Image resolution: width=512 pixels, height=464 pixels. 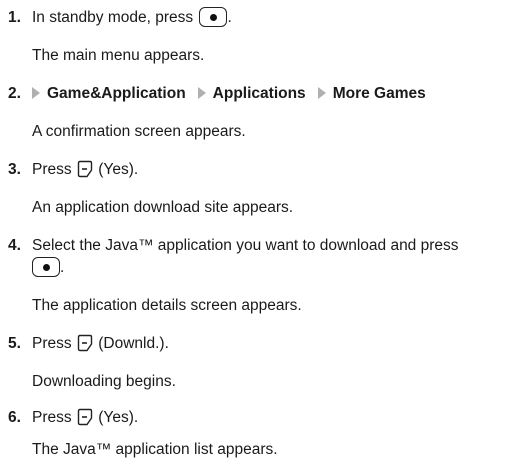 What do you see at coordinates (14, 93) in the screenshot?
I see `step-number: 2.` at bounding box center [14, 93].